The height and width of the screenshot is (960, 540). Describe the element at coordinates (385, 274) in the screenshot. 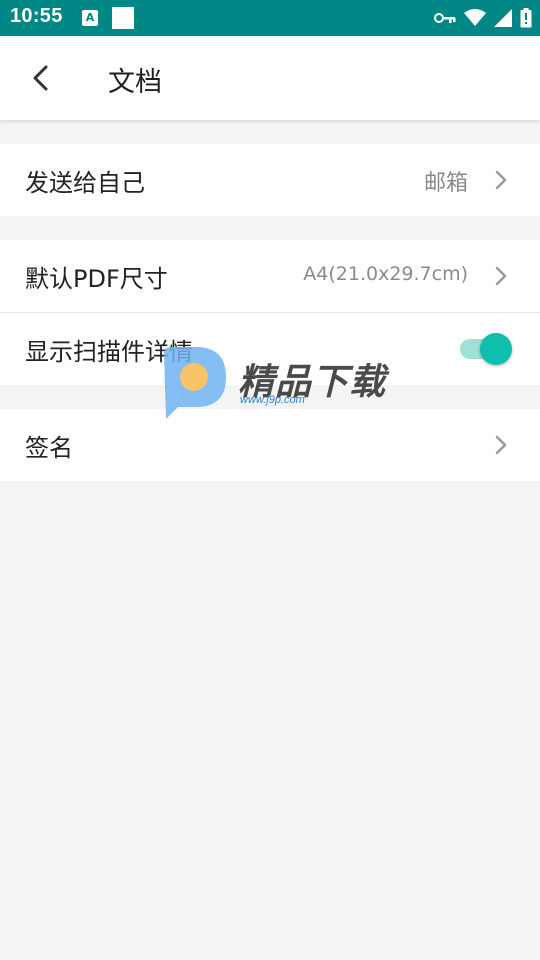

I see `default-pdf-size-value: A4(21.0x29.7cm)` at that location.